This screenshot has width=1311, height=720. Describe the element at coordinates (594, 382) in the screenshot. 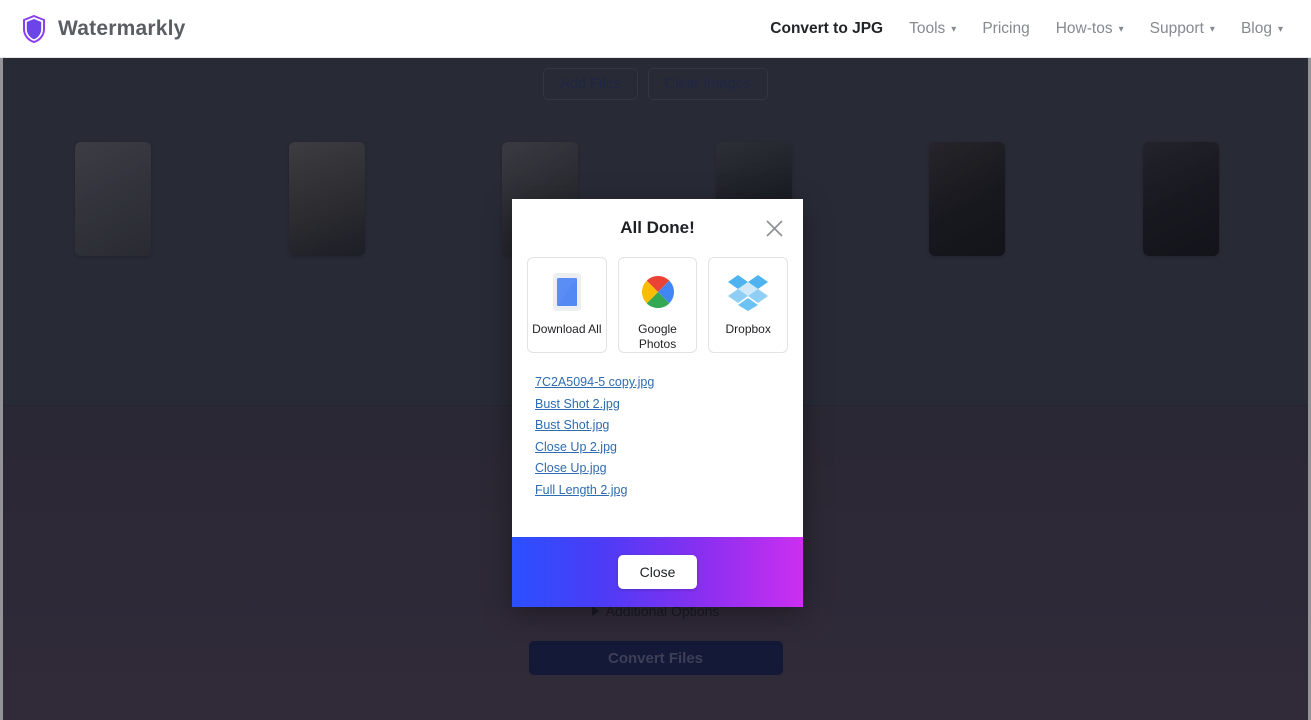

I see `file-link: 7C2A5094-5 copy.jpg` at that location.